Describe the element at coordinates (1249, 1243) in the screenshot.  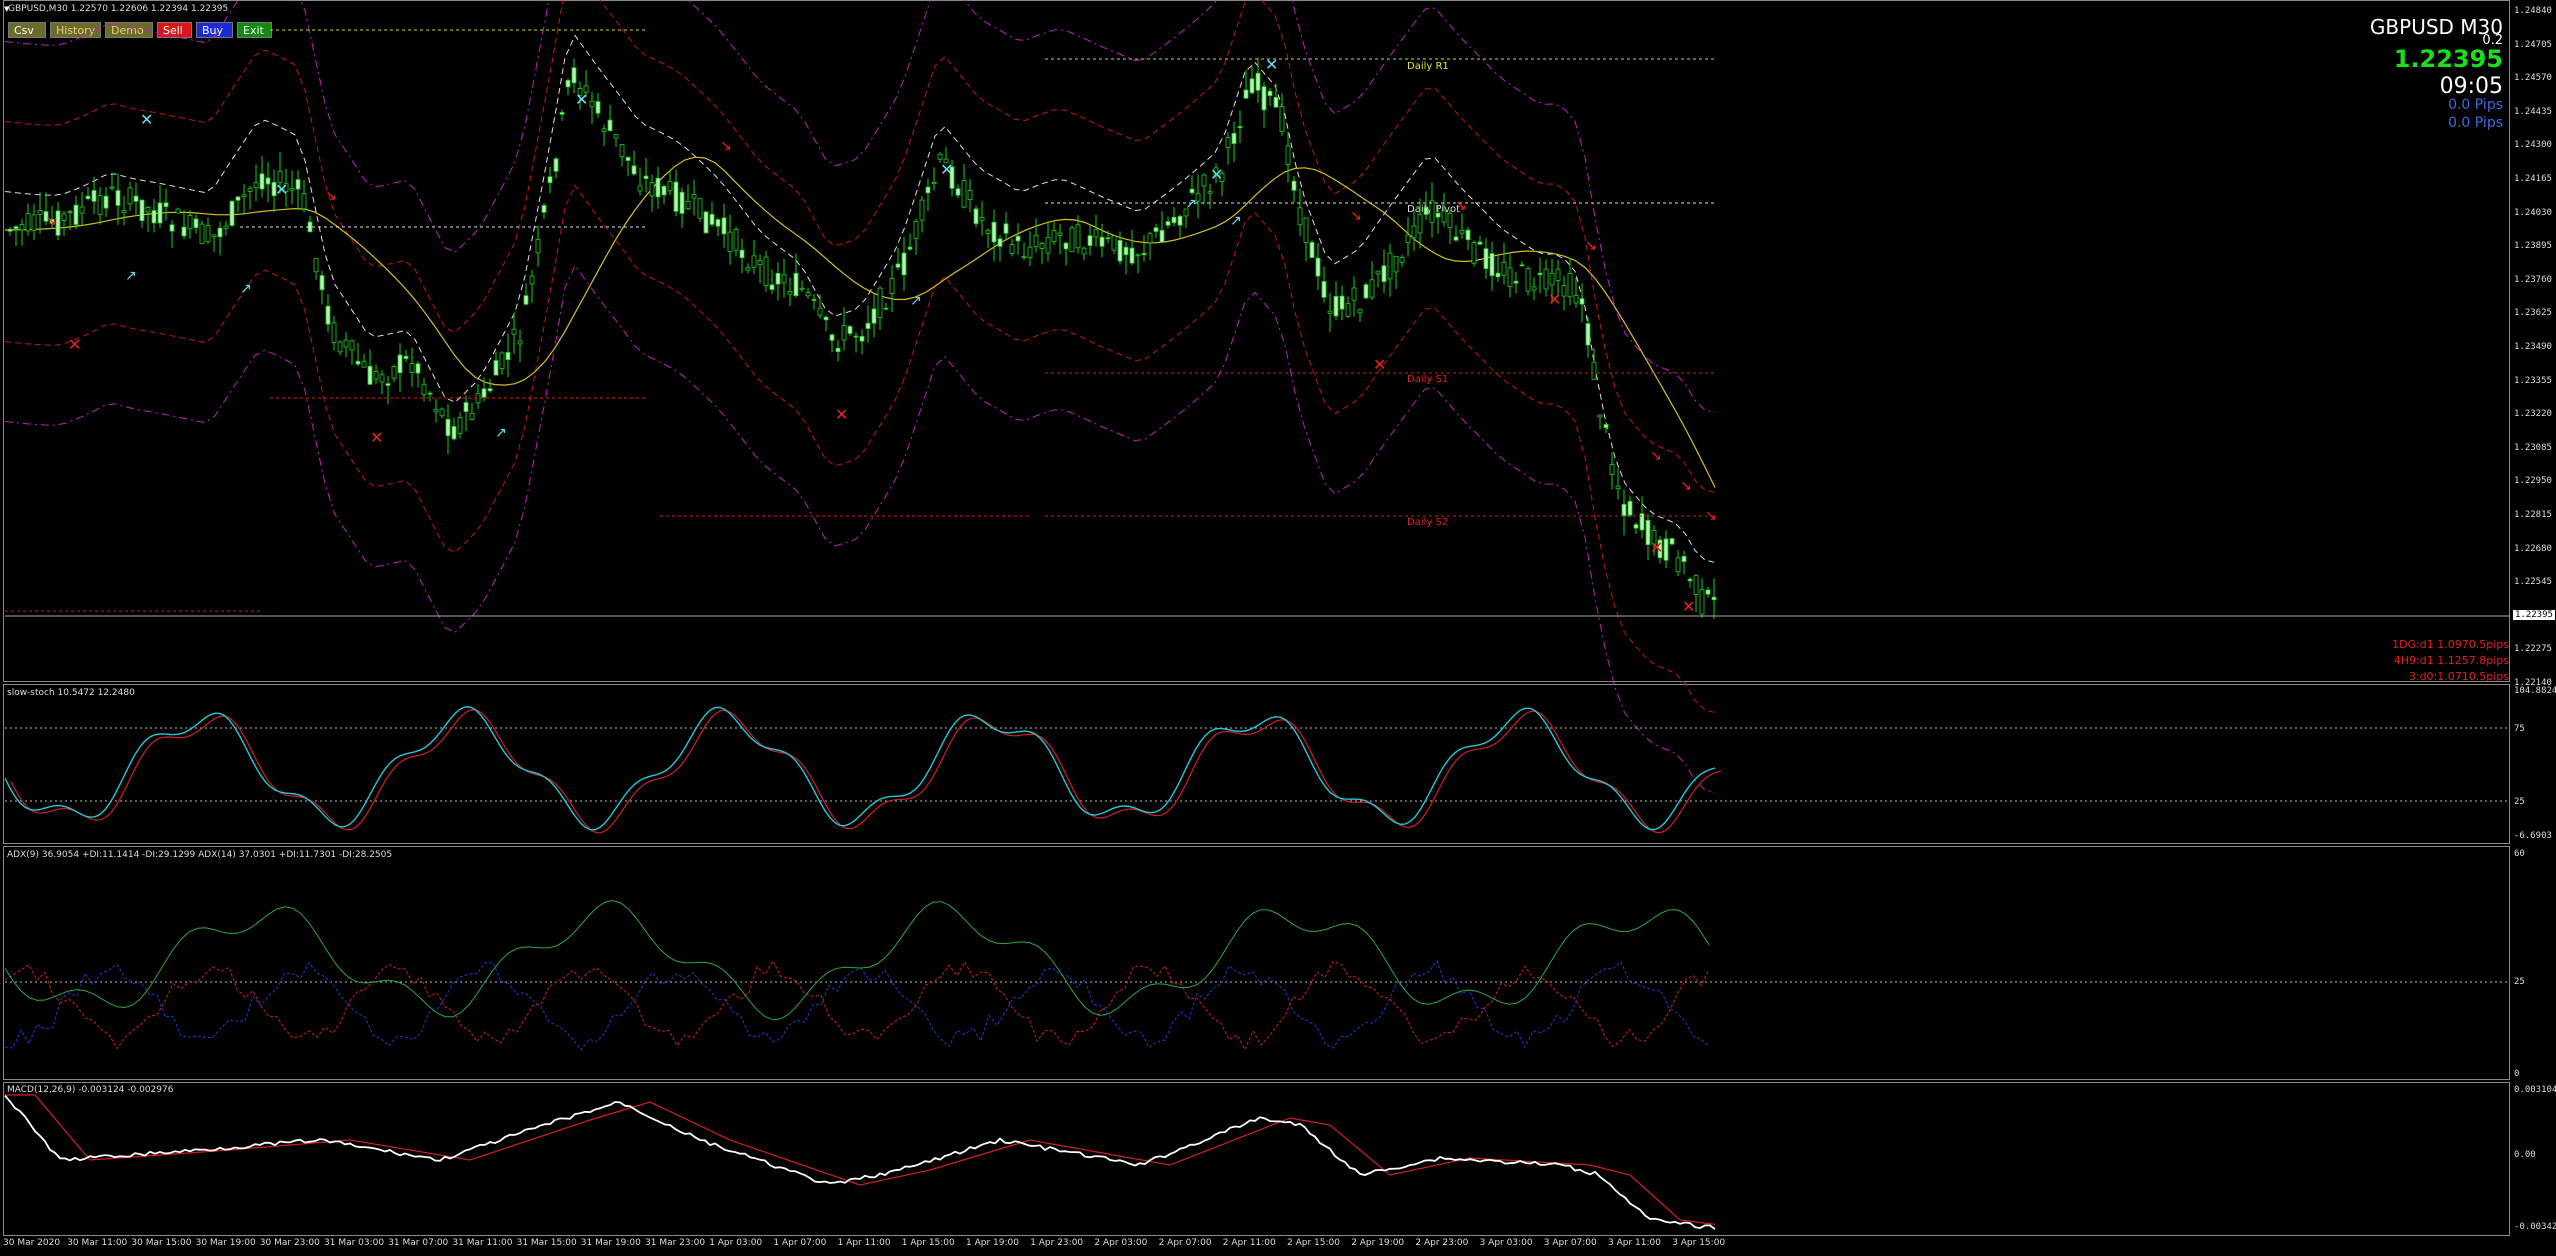
I see `time-tick: 2 Apr 11:00` at that location.